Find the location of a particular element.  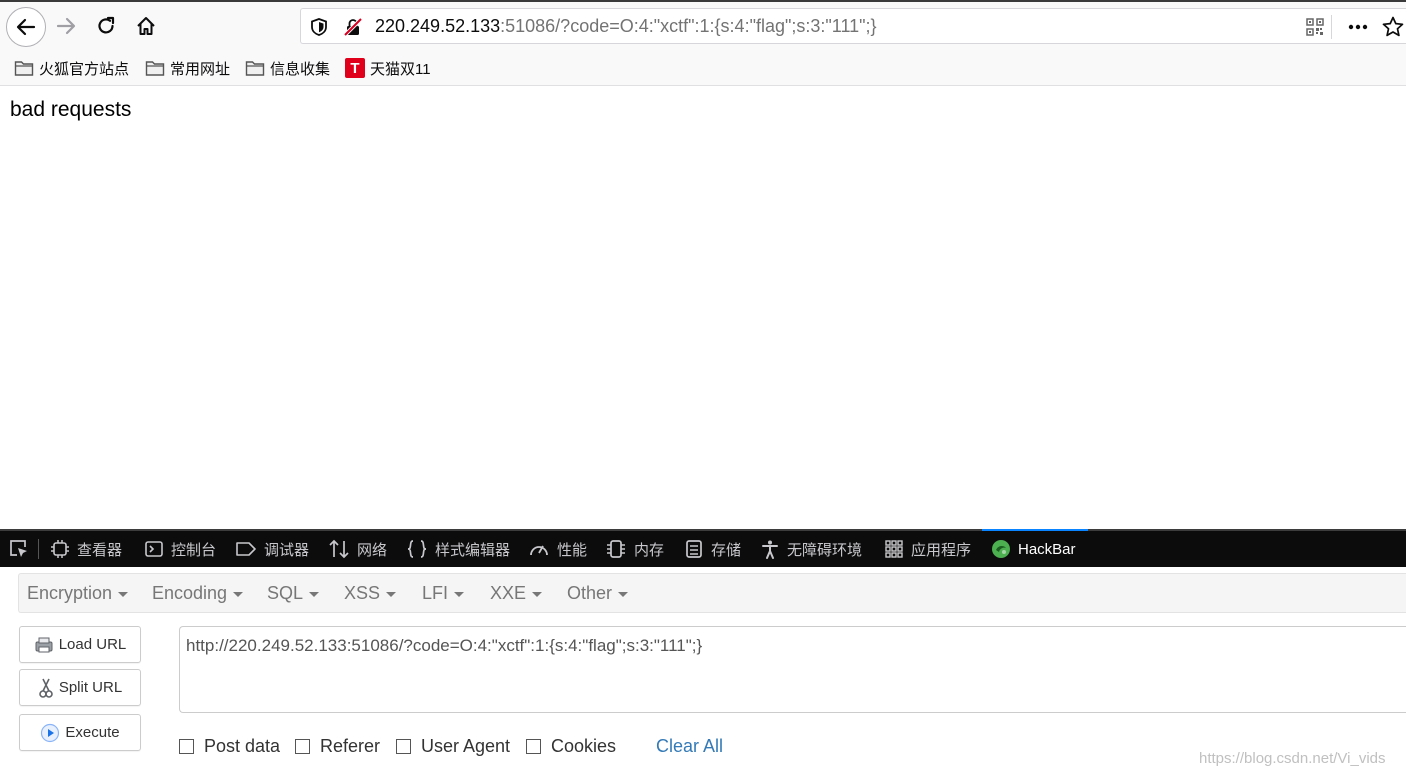

play-icon is located at coordinates (50, 732).